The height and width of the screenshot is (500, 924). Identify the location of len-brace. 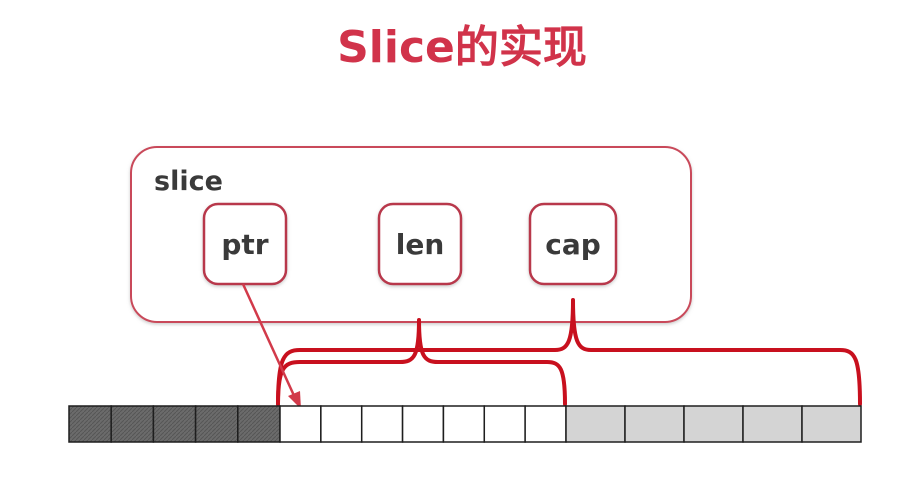
(421, 362).